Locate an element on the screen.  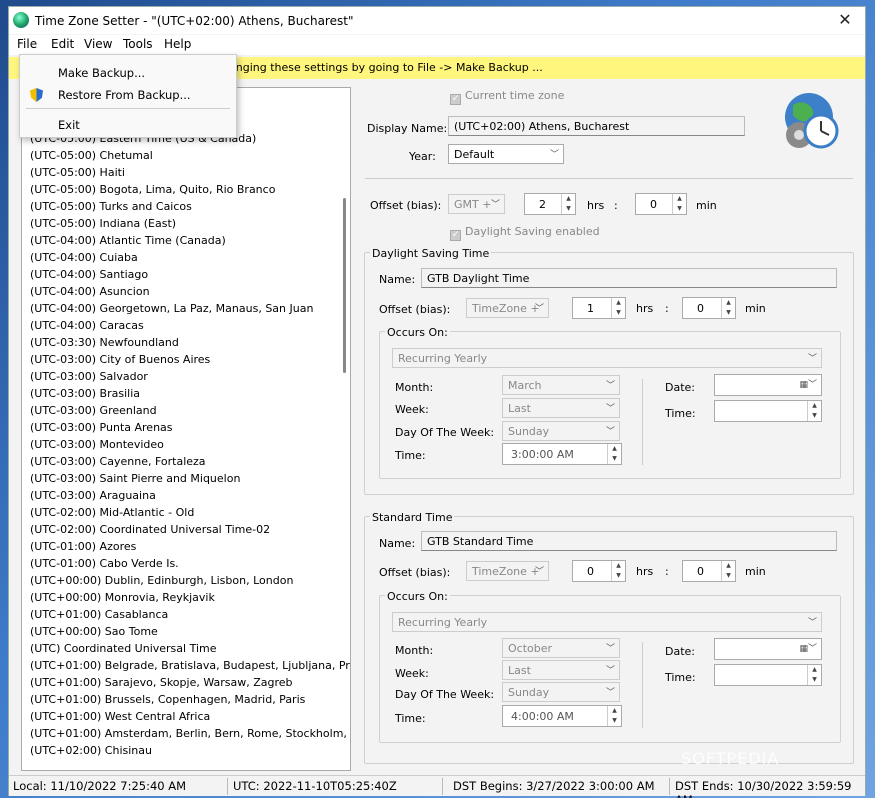
list-item: (UTC) Coordinated Universal Time is located at coordinates (186, 648).